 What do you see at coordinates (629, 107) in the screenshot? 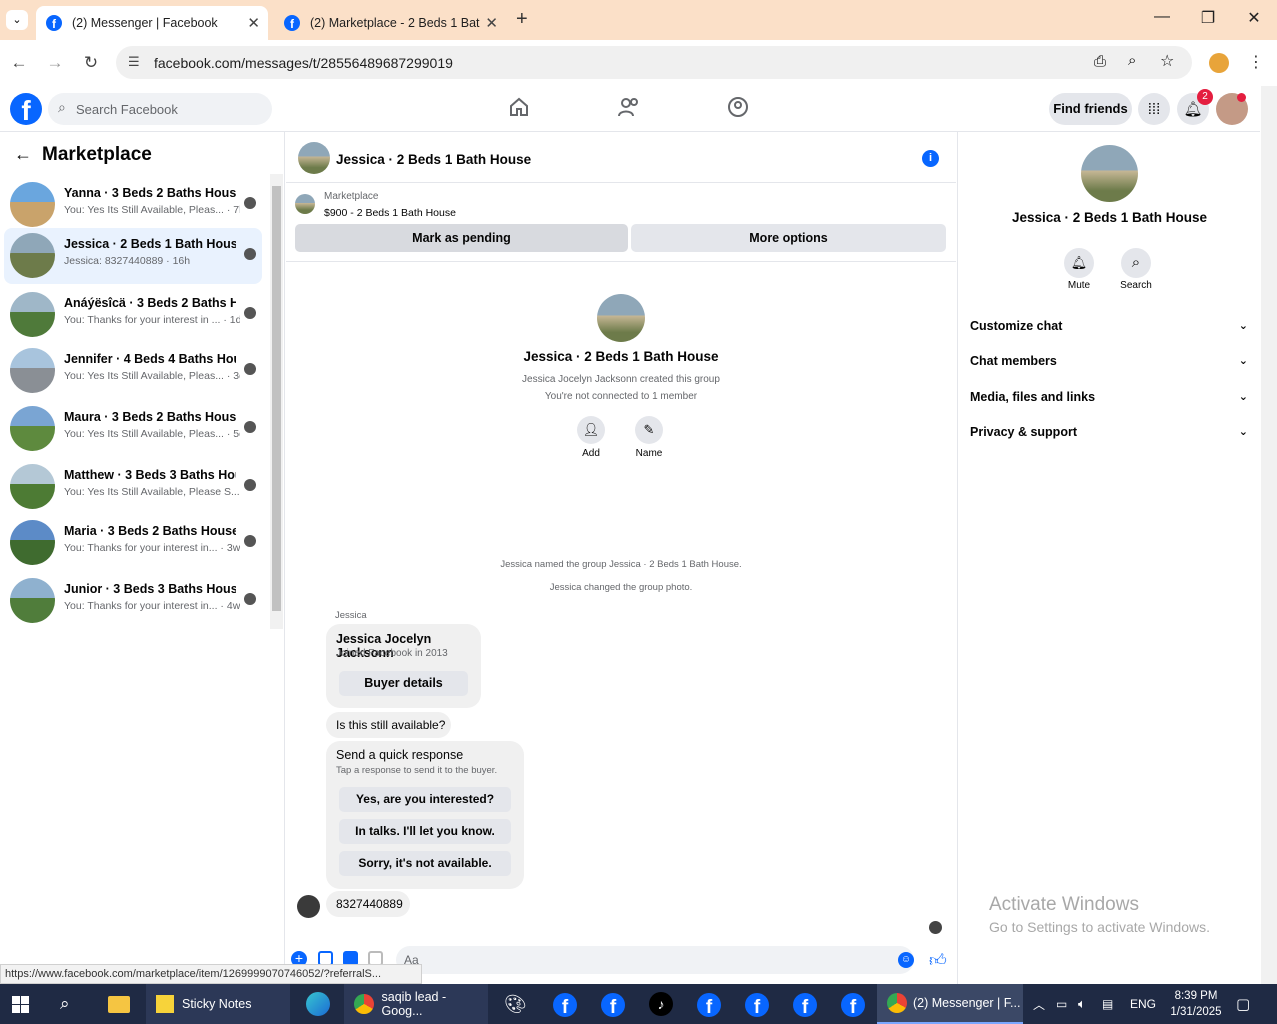
I see `friends-icon` at bounding box center [629, 107].